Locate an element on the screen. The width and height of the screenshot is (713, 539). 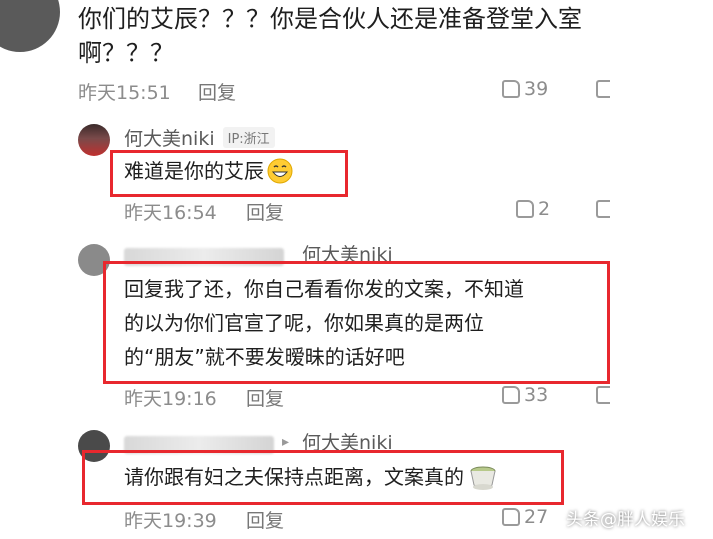
like-button: 27 is located at coordinates (525, 517).